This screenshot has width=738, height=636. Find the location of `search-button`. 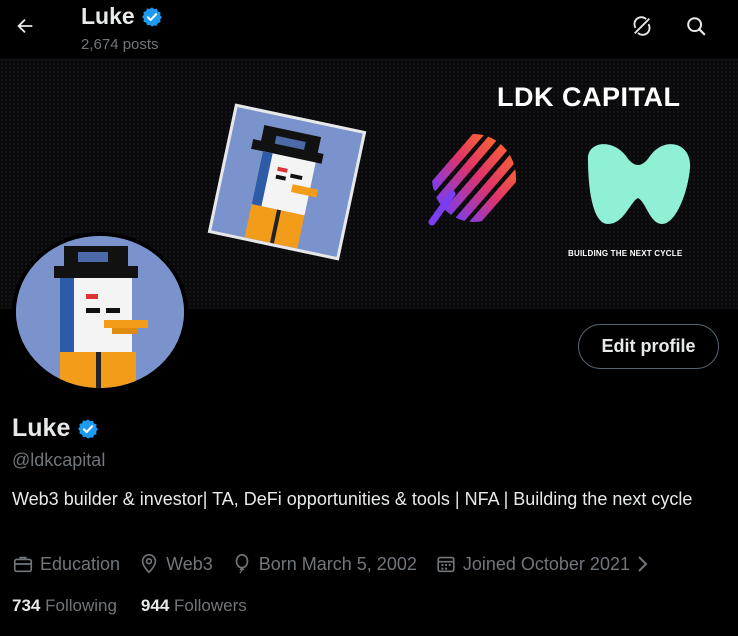

search-button is located at coordinates (696, 26).